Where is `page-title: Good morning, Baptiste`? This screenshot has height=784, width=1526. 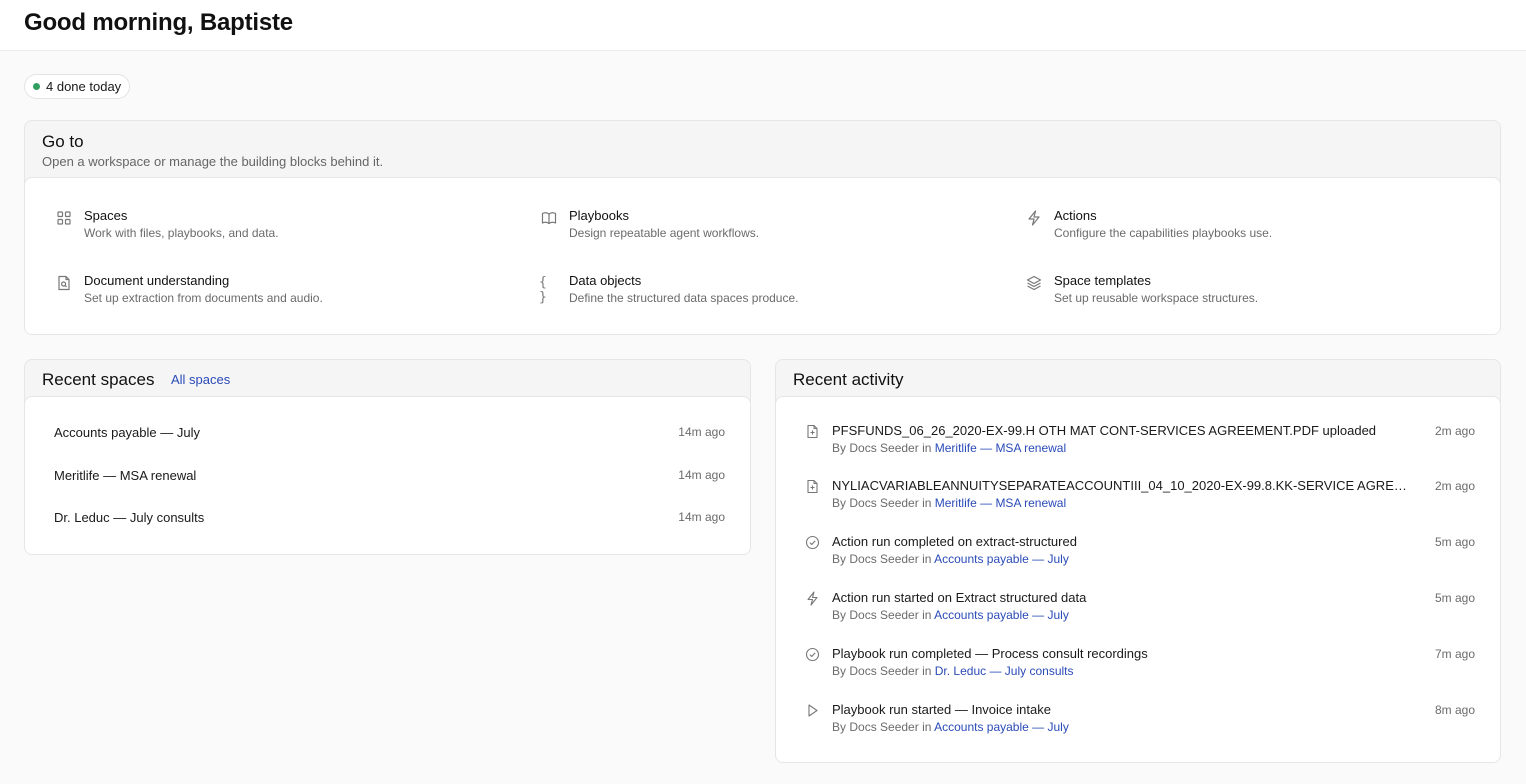 page-title: Good morning, Baptiste is located at coordinates (158, 22).